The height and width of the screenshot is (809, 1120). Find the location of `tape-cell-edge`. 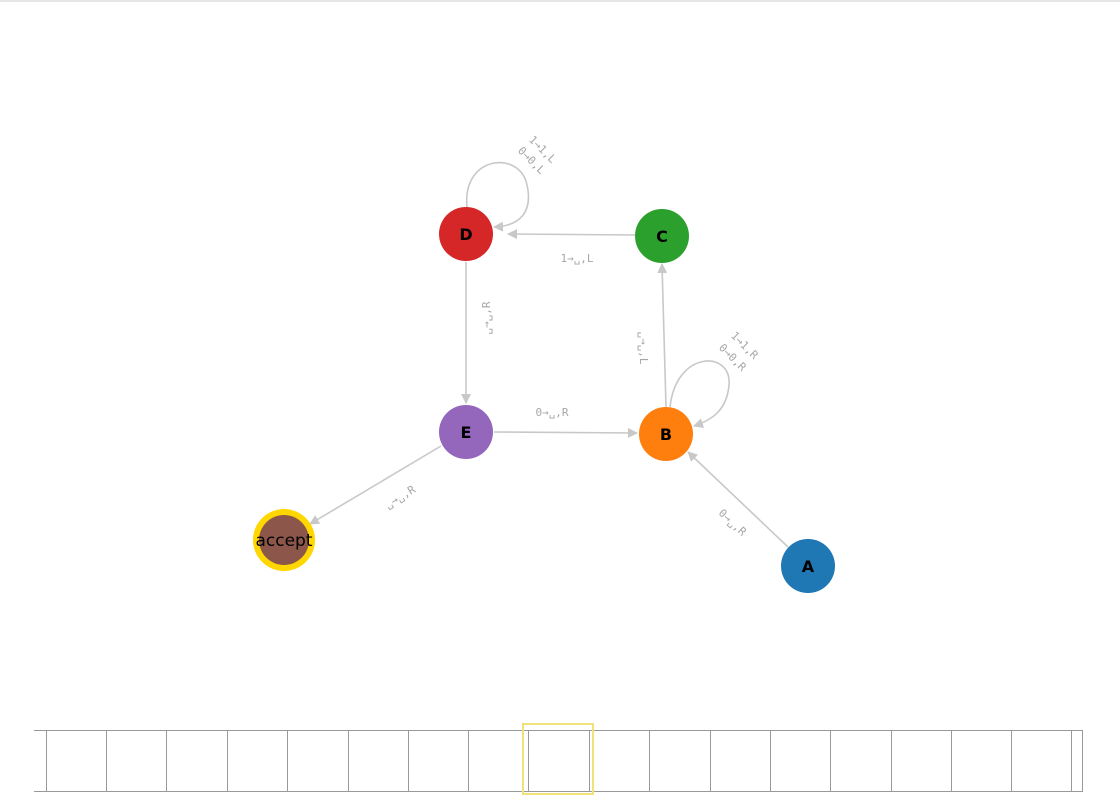

tape-cell-edge is located at coordinates (1082, 761).